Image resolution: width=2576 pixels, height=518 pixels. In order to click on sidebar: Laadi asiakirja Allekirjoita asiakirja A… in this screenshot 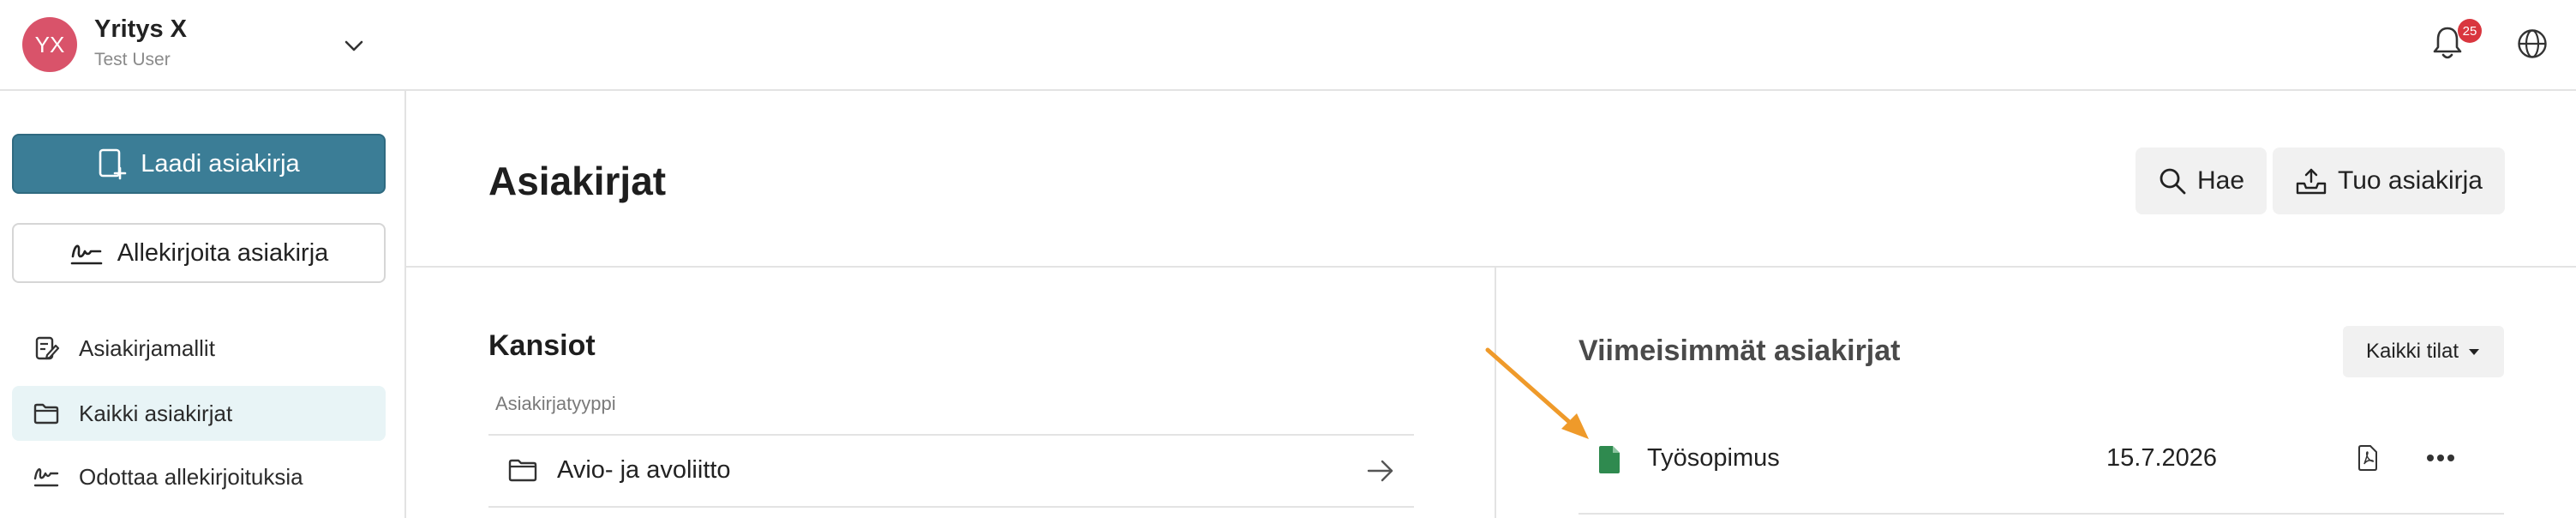, I will do `click(203, 304)`.